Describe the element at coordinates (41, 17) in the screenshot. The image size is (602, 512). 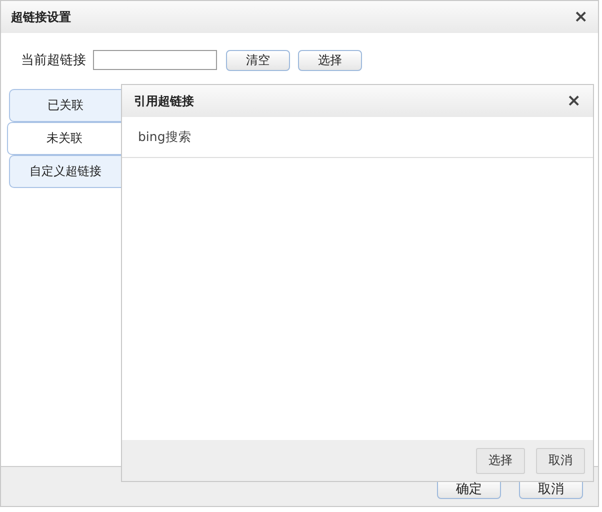
I see `window-title: 超链接设置` at that location.